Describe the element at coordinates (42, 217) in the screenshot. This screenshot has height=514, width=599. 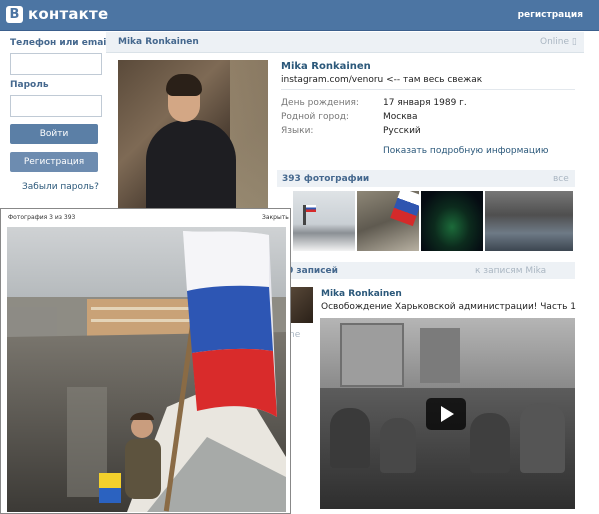
I see `photo-counter: Фотография 3 из 393` at that location.